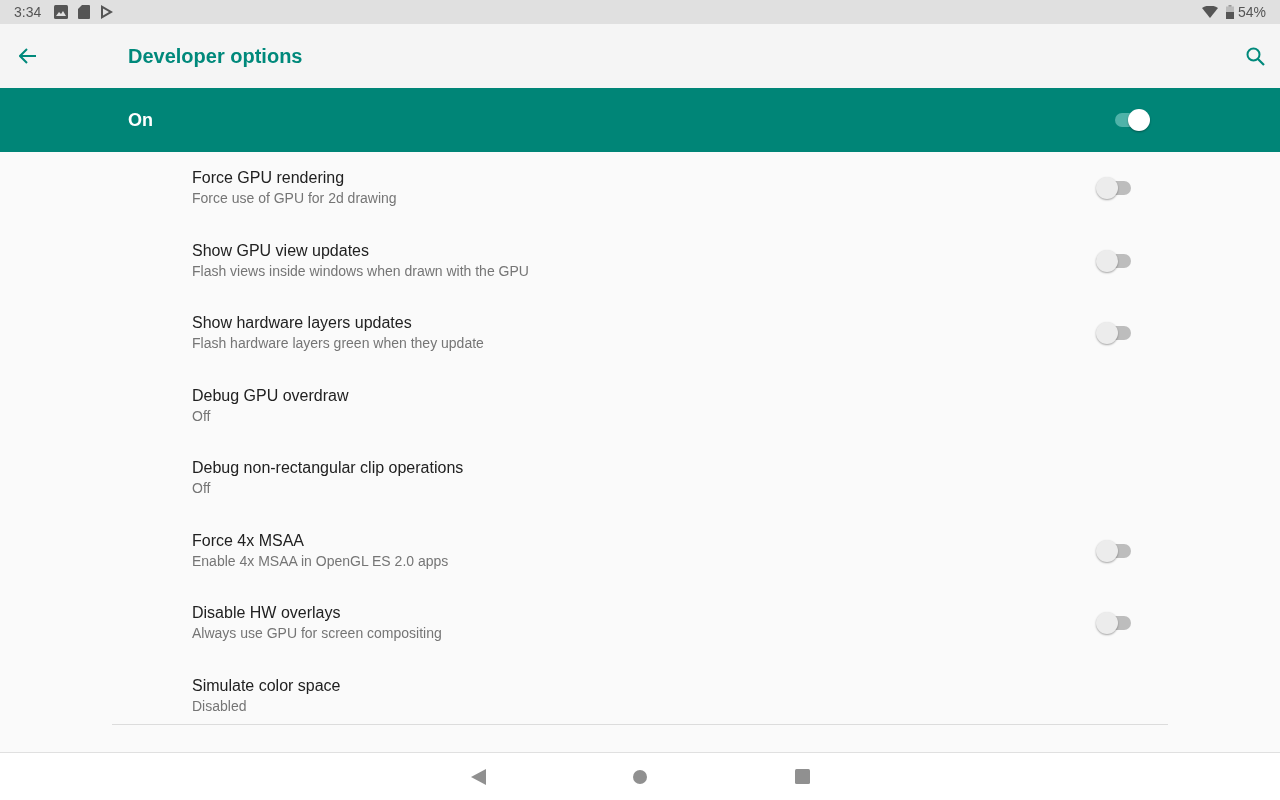 The image size is (1280, 800). What do you see at coordinates (328, 468) in the screenshot?
I see `setting-title: Debug non-rectangular clip operations` at bounding box center [328, 468].